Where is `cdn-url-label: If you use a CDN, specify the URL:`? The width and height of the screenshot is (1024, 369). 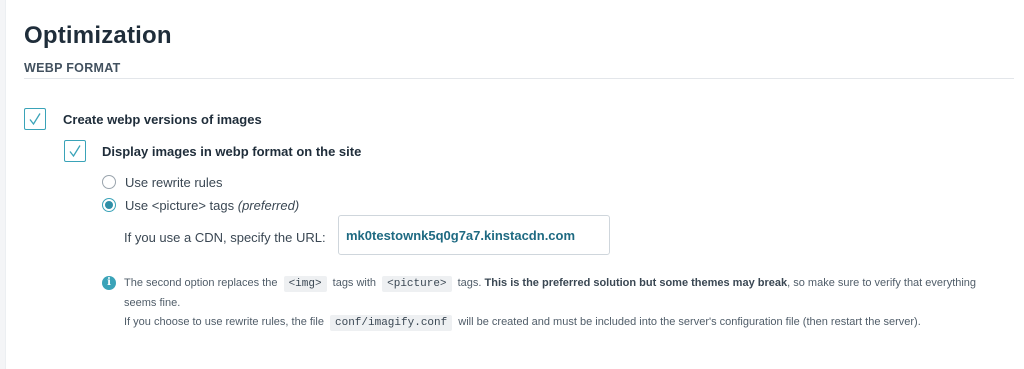 cdn-url-label: If you use a CDN, specify the URL: is located at coordinates (225, 237).